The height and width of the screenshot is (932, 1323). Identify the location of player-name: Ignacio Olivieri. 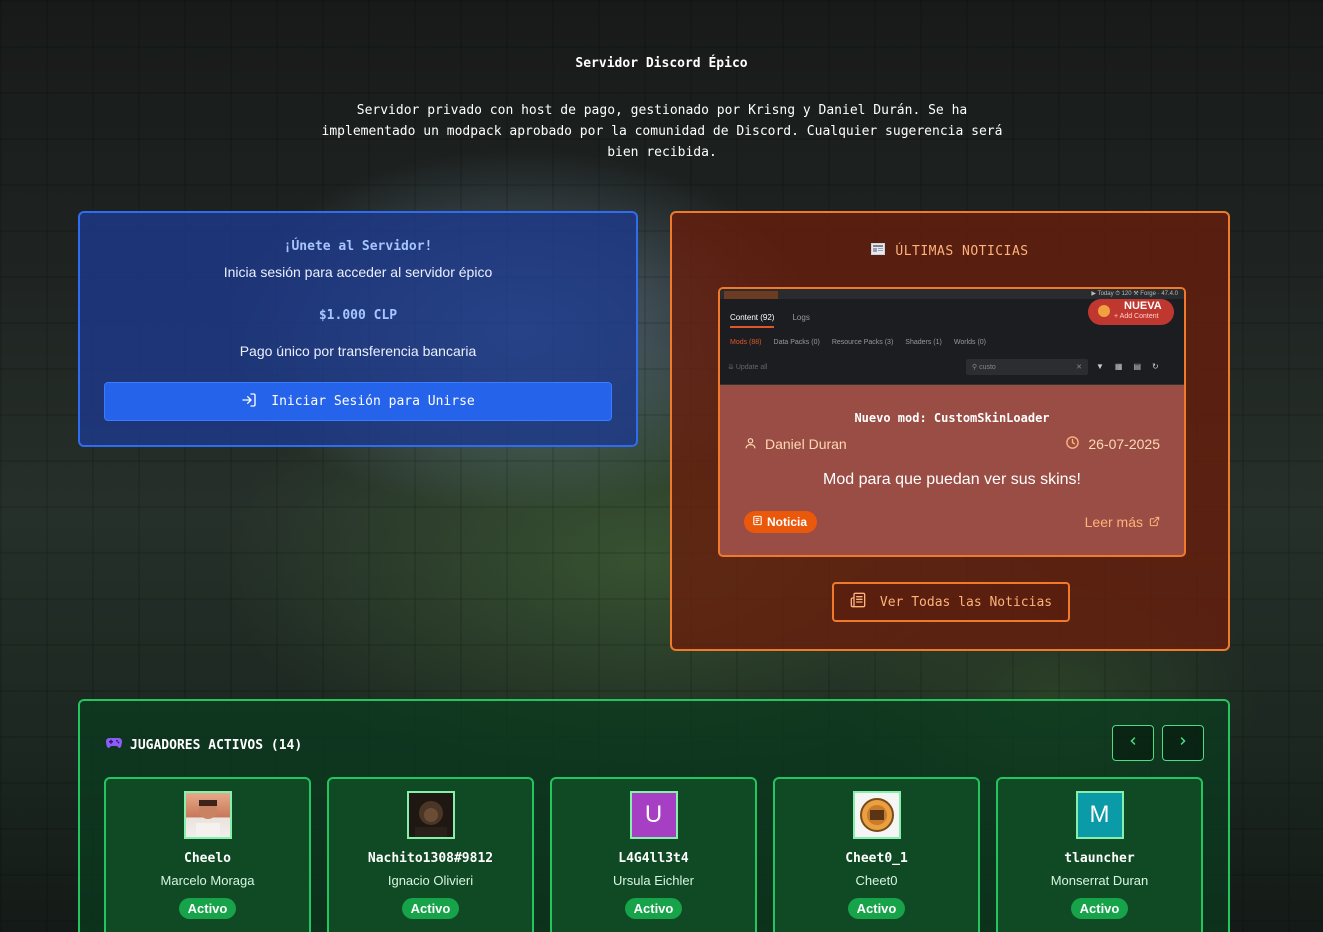
(430, 880).